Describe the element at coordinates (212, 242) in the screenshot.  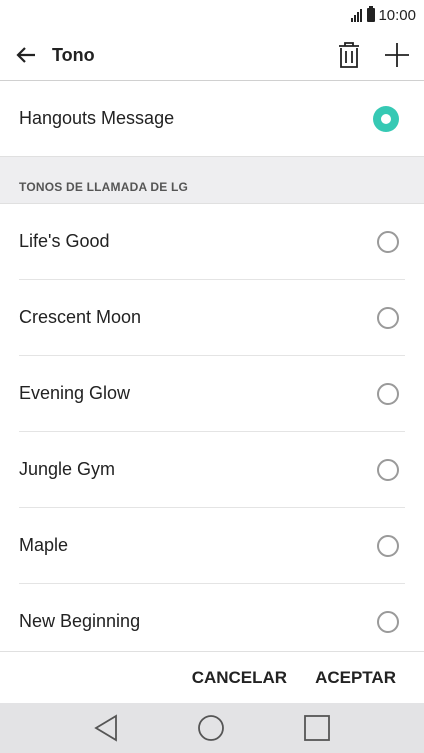
I see `list-item: Life's Good` at that location.